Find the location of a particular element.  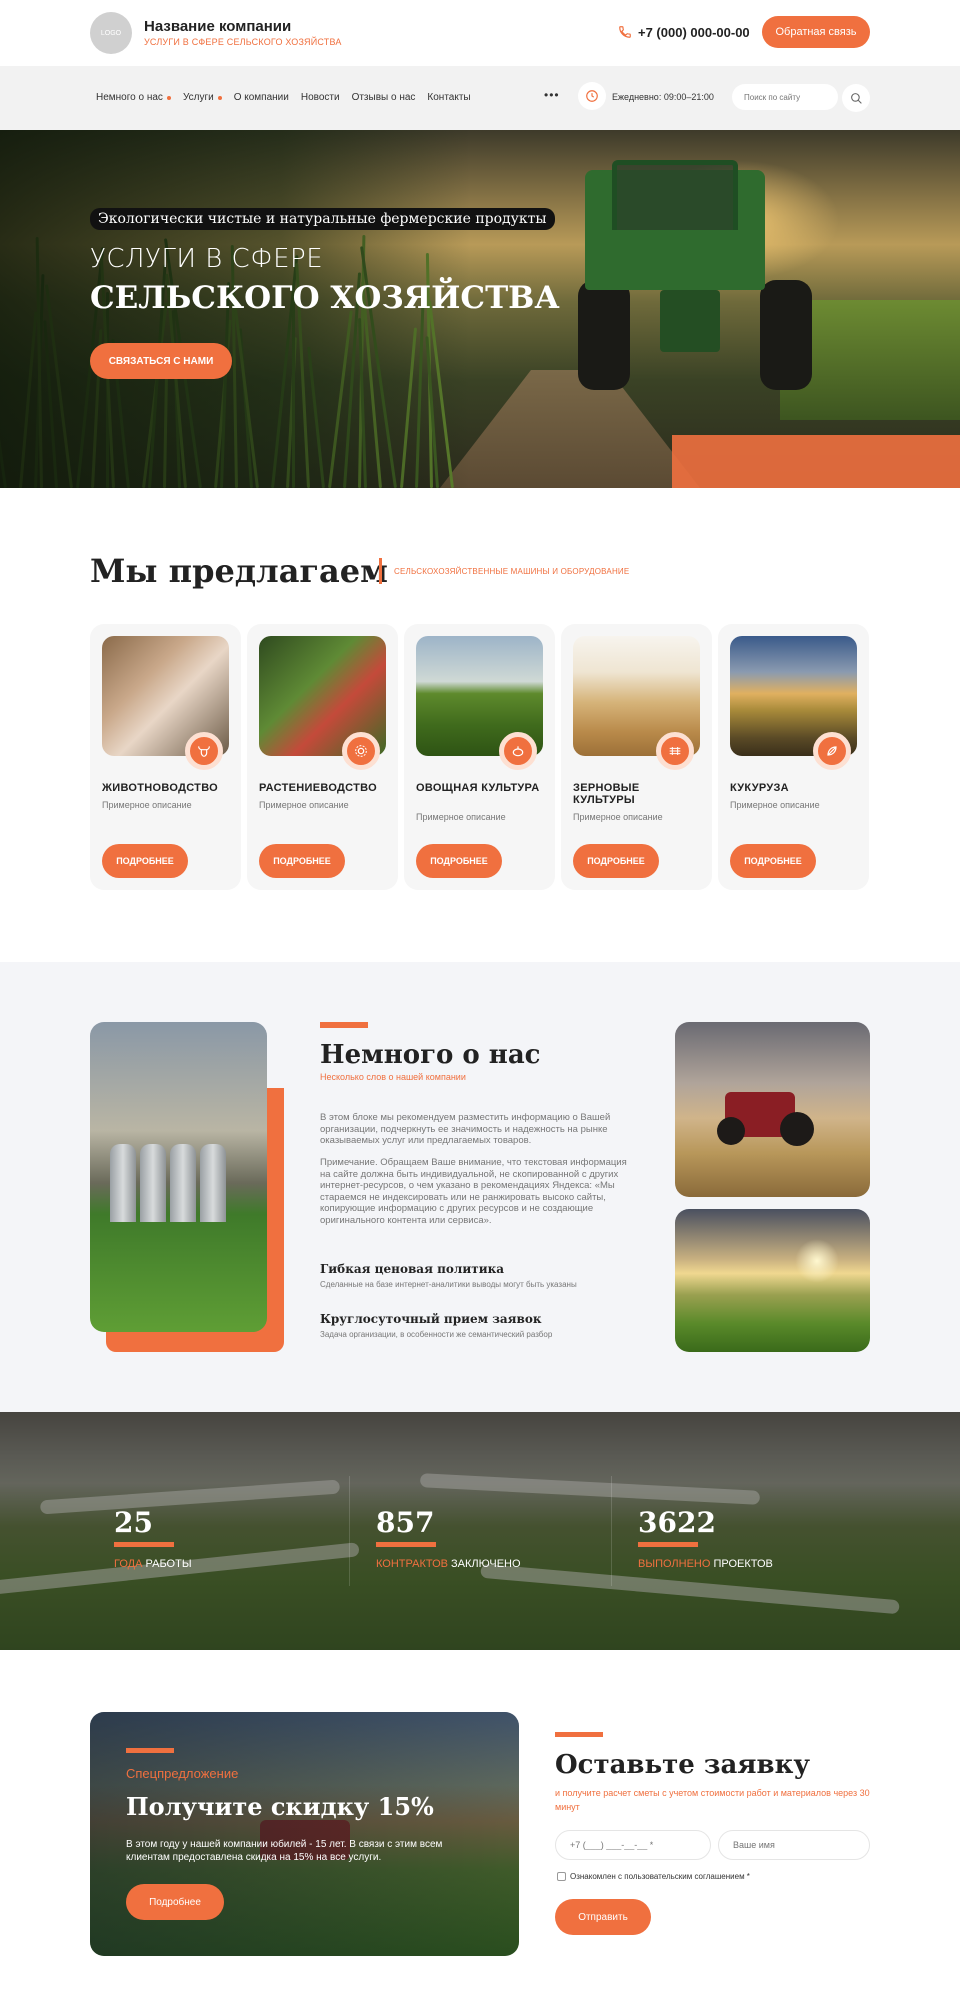

search-button is located at coordinates (856, 98).